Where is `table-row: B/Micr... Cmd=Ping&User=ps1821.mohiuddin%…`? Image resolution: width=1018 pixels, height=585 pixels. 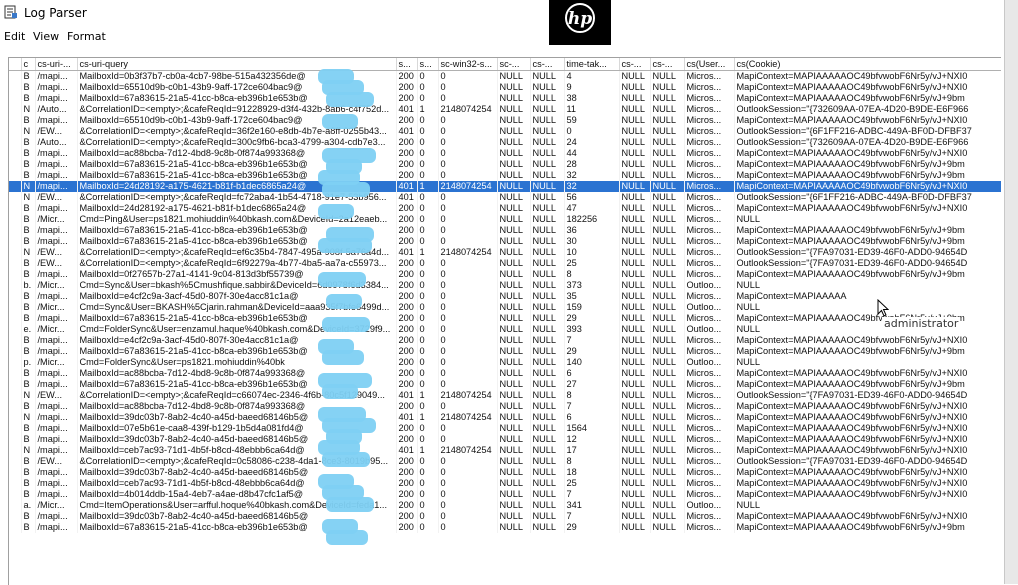
table-row: B/Micr... Cmd=Ping&User=ps1821.mohiuddin%… is located at coordinates (505, 219).